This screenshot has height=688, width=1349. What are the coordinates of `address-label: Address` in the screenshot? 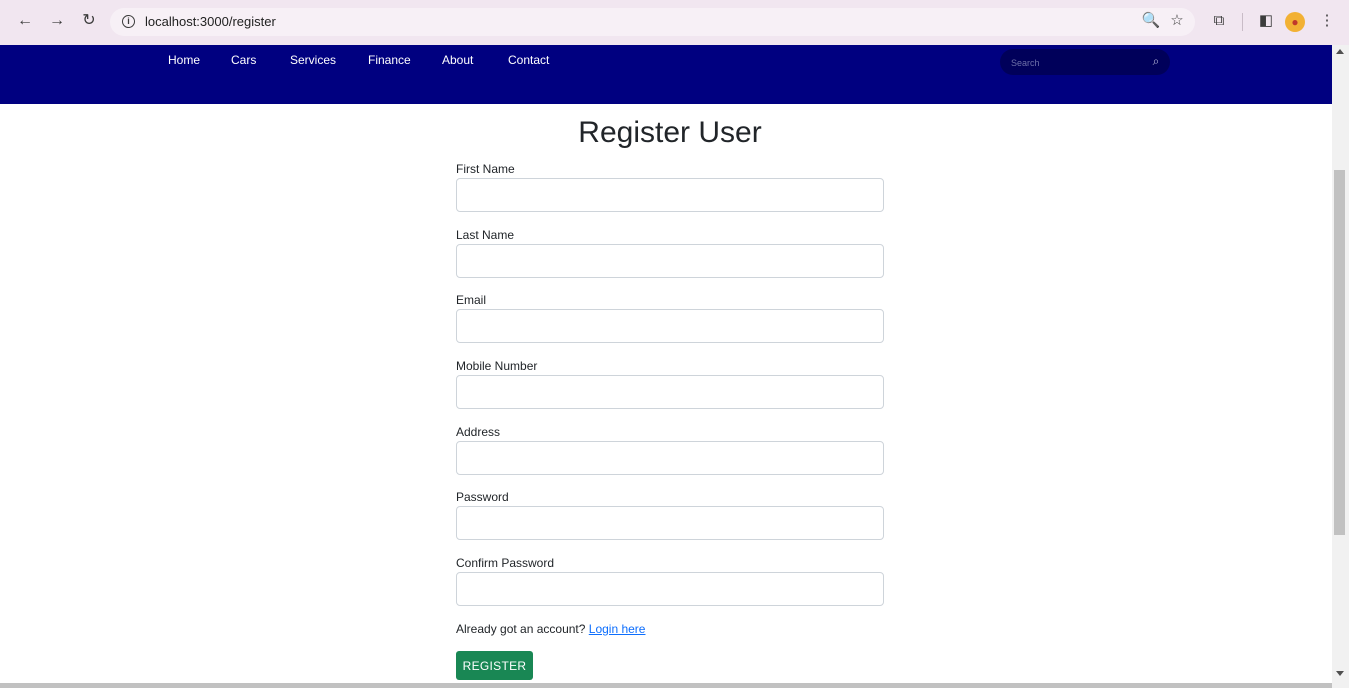 It's located at (478, 432).